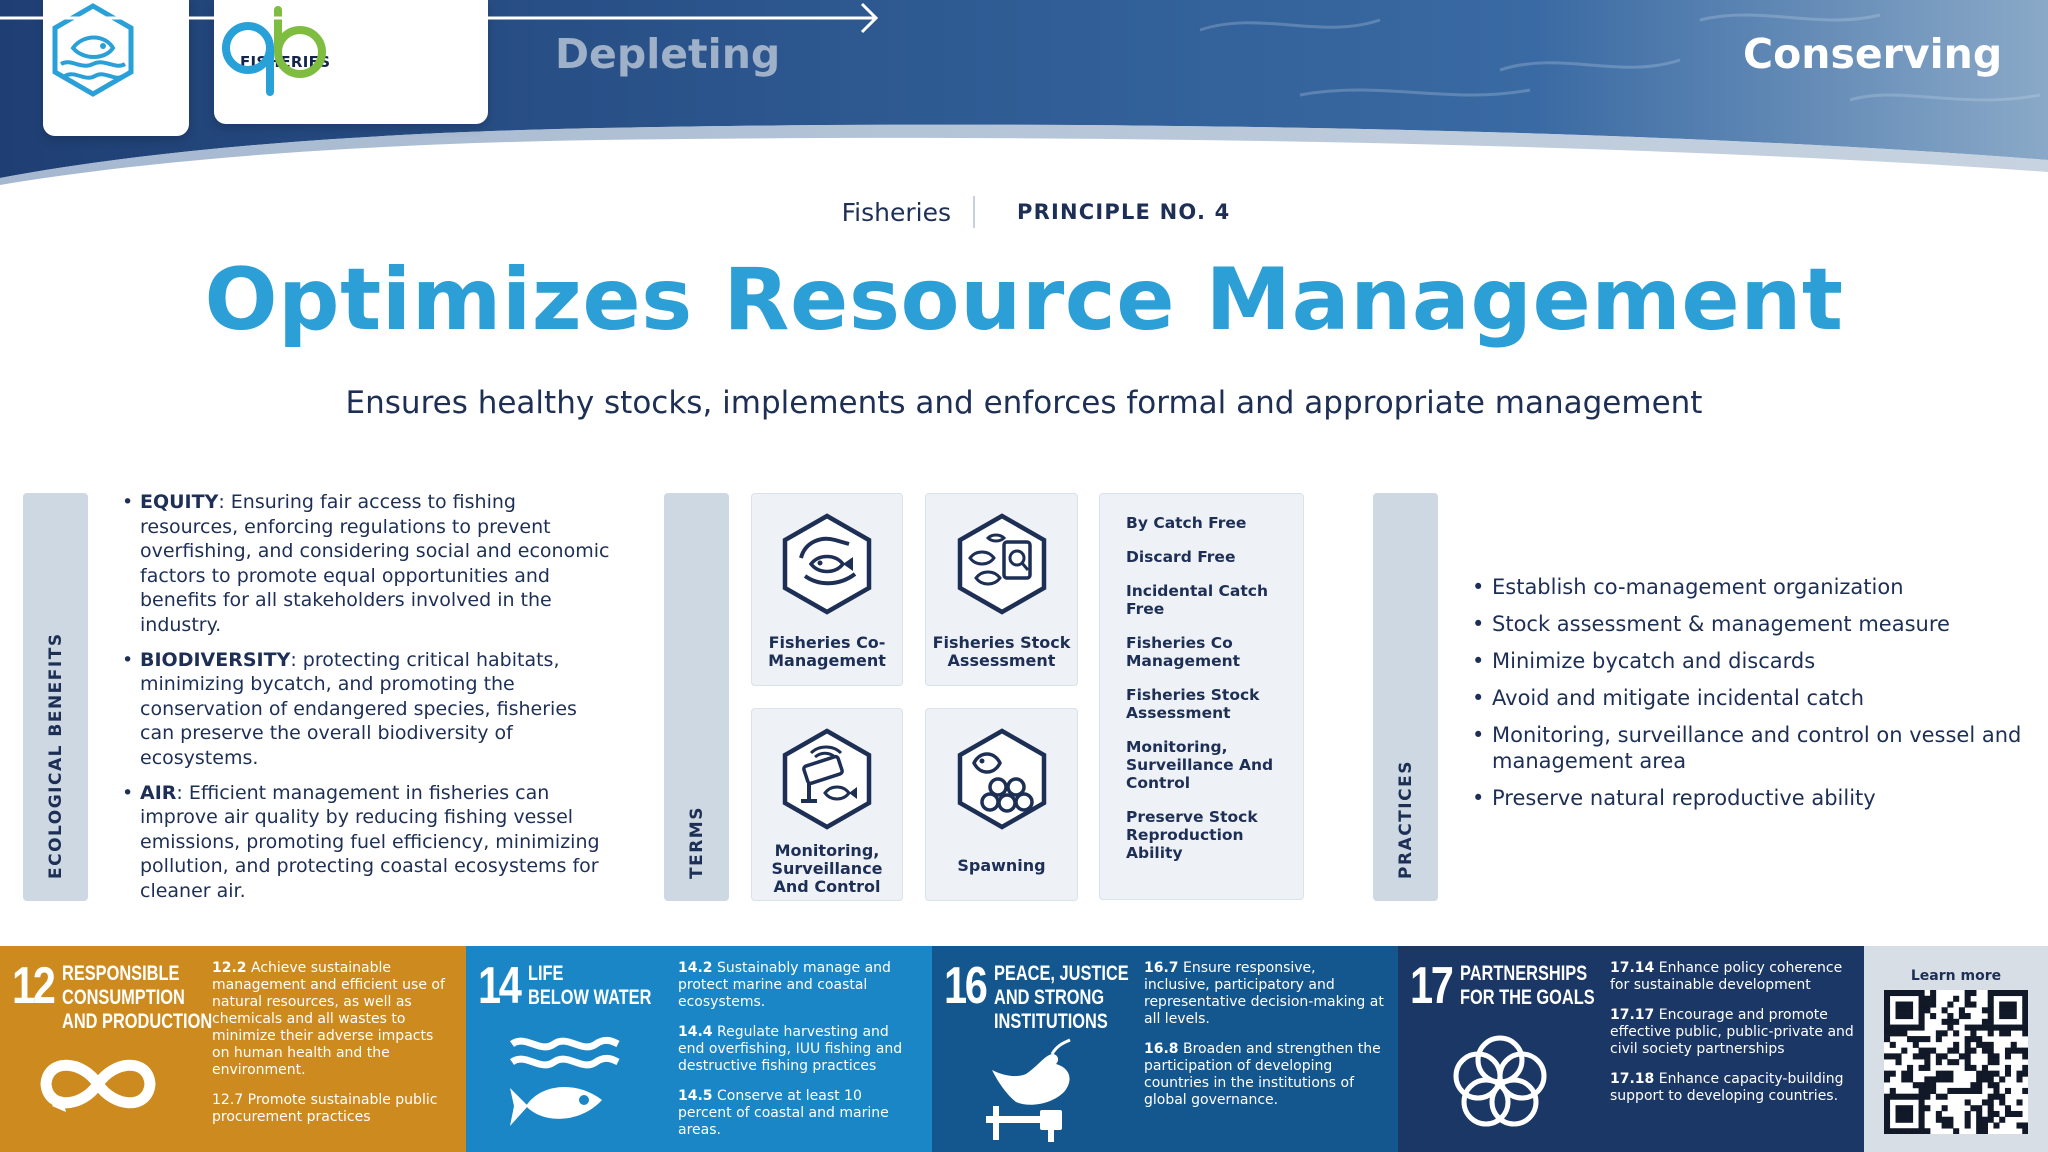 The height and width of the screenshot is (1152, 2048). I want to click on terms-list-item: Incidental Catch Free, so click(1197, 600).